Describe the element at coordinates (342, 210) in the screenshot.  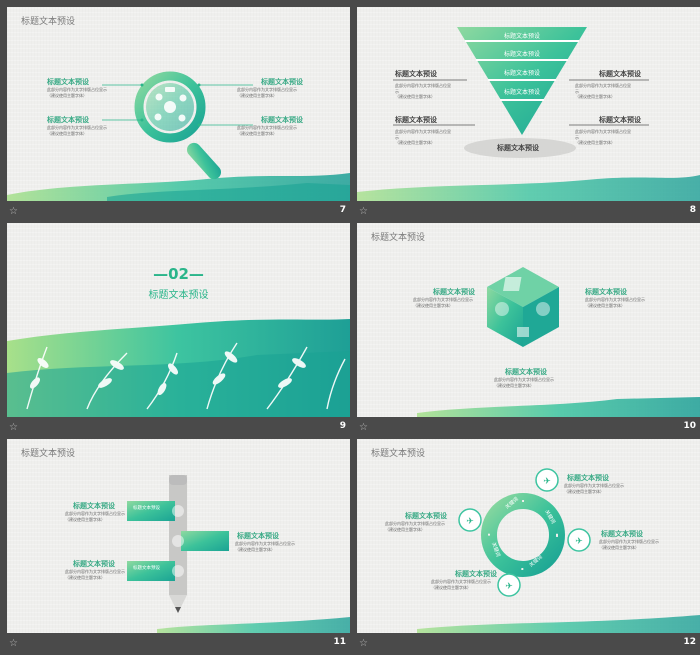
I see `slide-number: 7` at that location.